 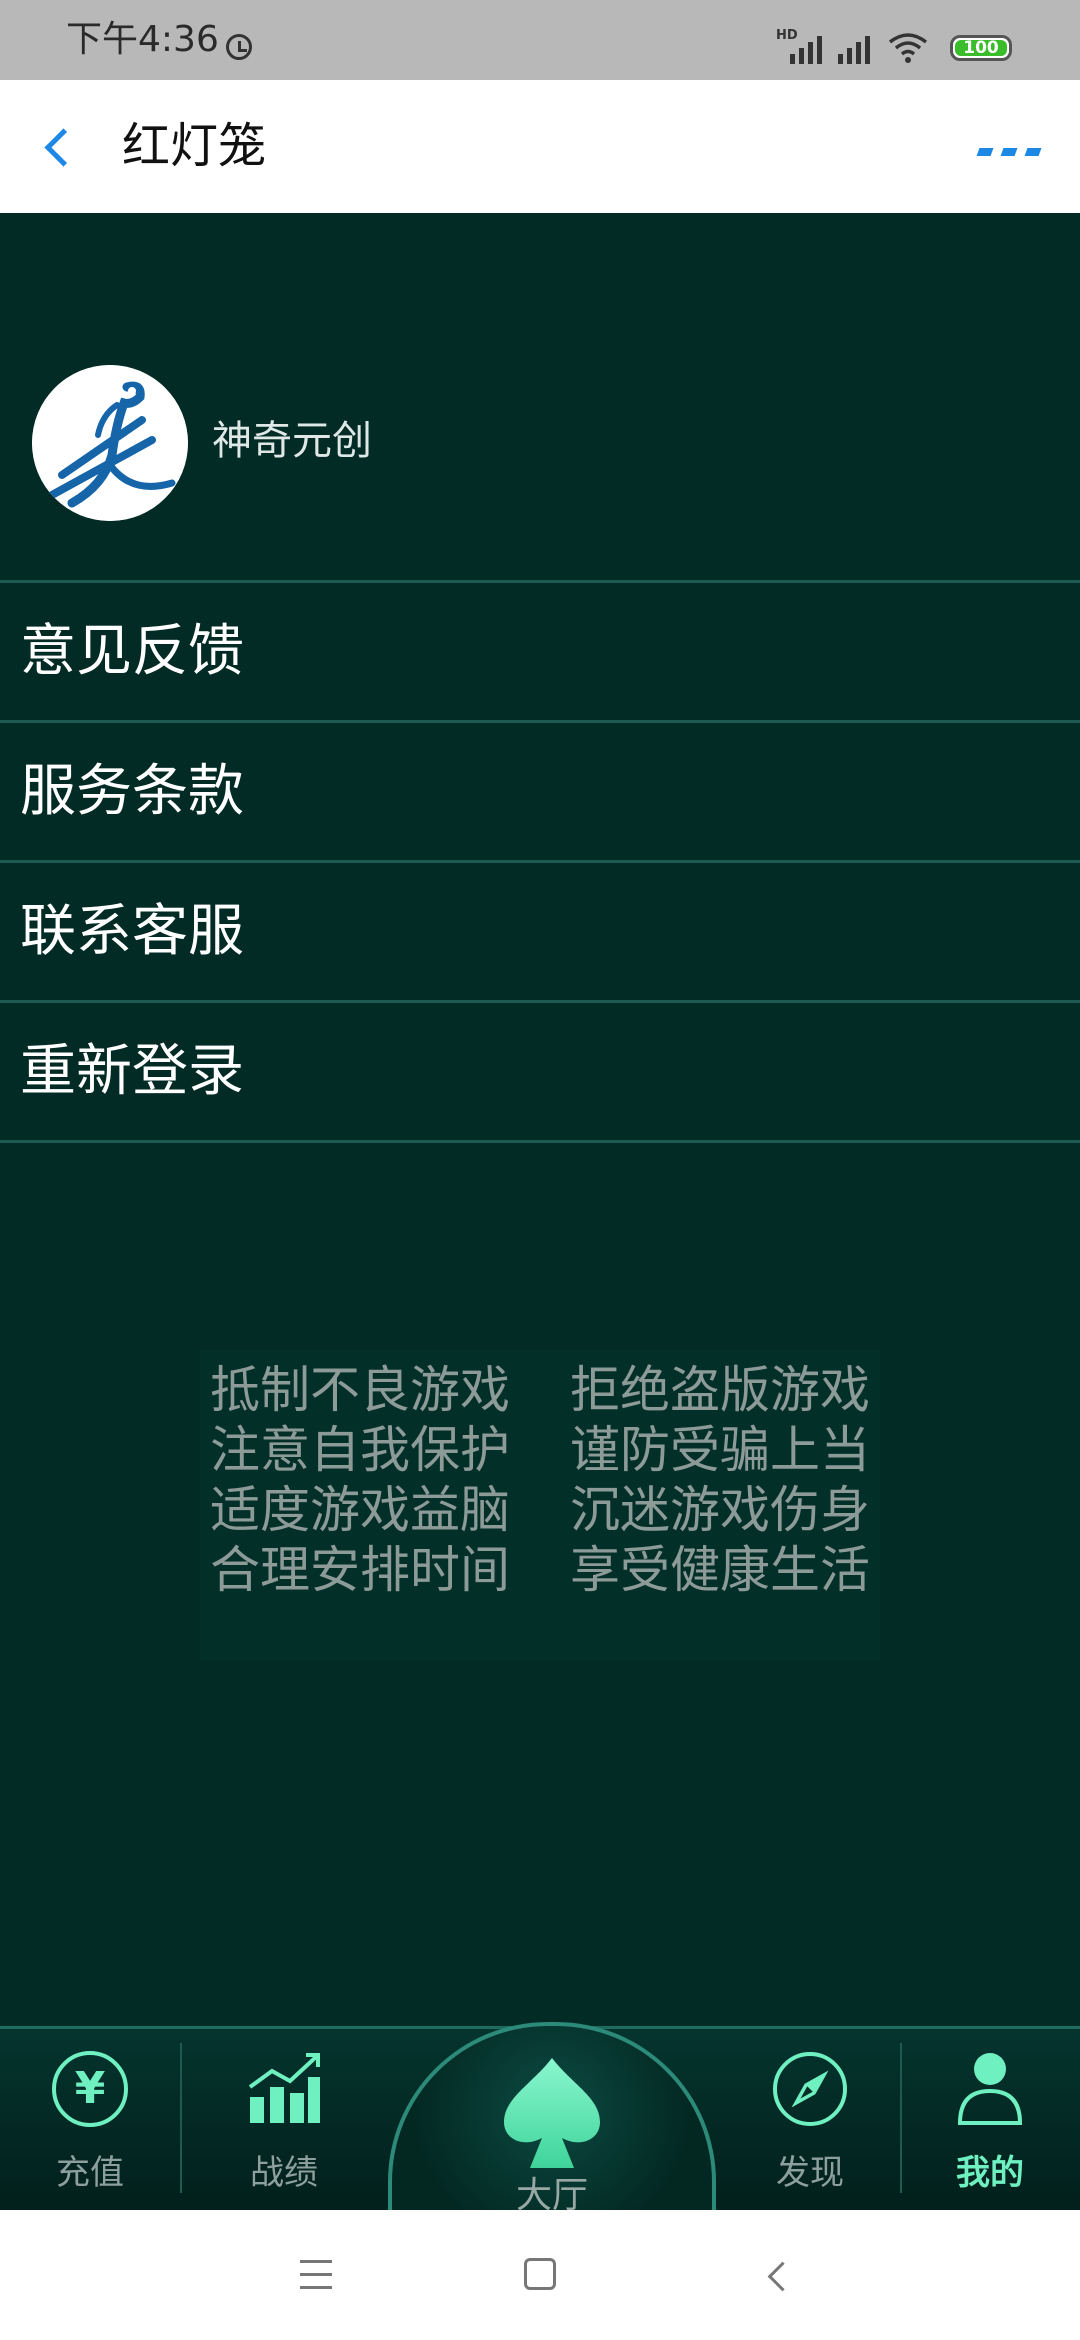 What do you see at coordinates (284, 2173) in the screenshot?
I see `nav-label: 战绩` at bounding box center [284, 2173].